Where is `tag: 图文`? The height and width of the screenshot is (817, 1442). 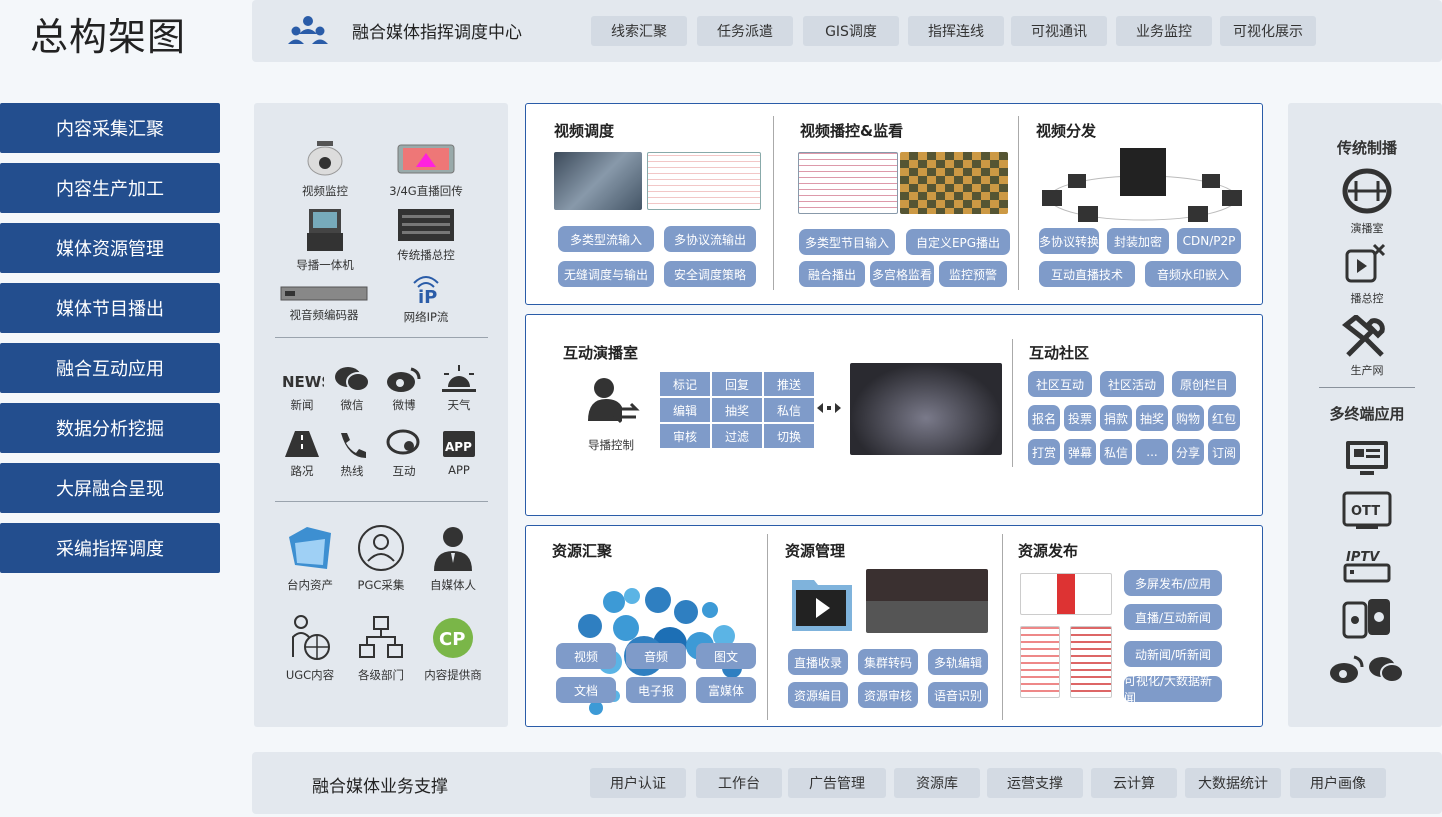
tag: 图文 is located at coordinates (726, 656).